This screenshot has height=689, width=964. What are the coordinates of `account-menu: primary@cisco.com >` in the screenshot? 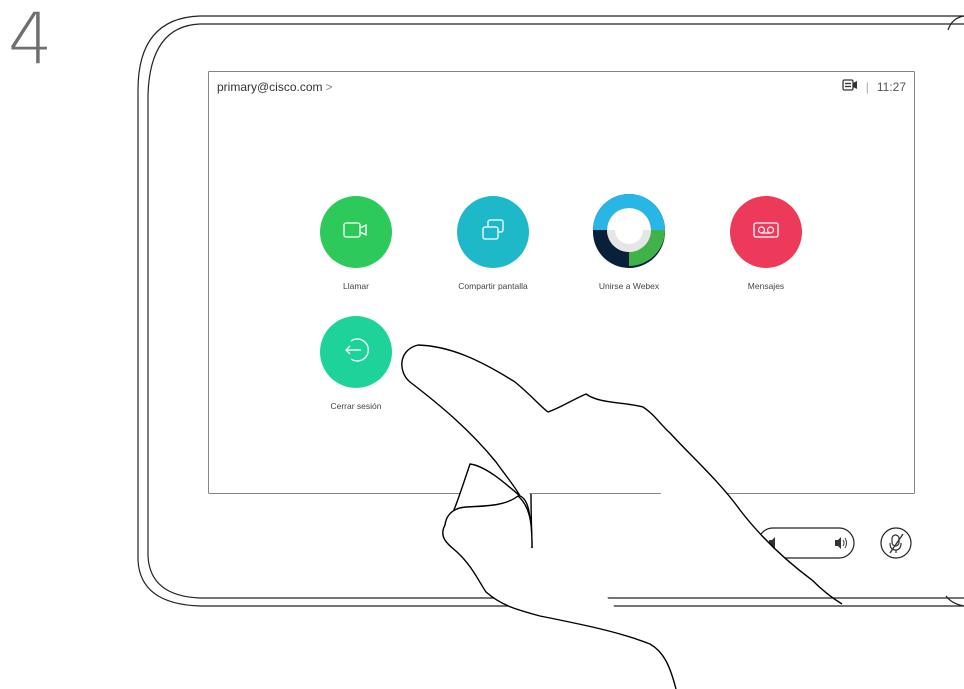 It's located at (275, 87).